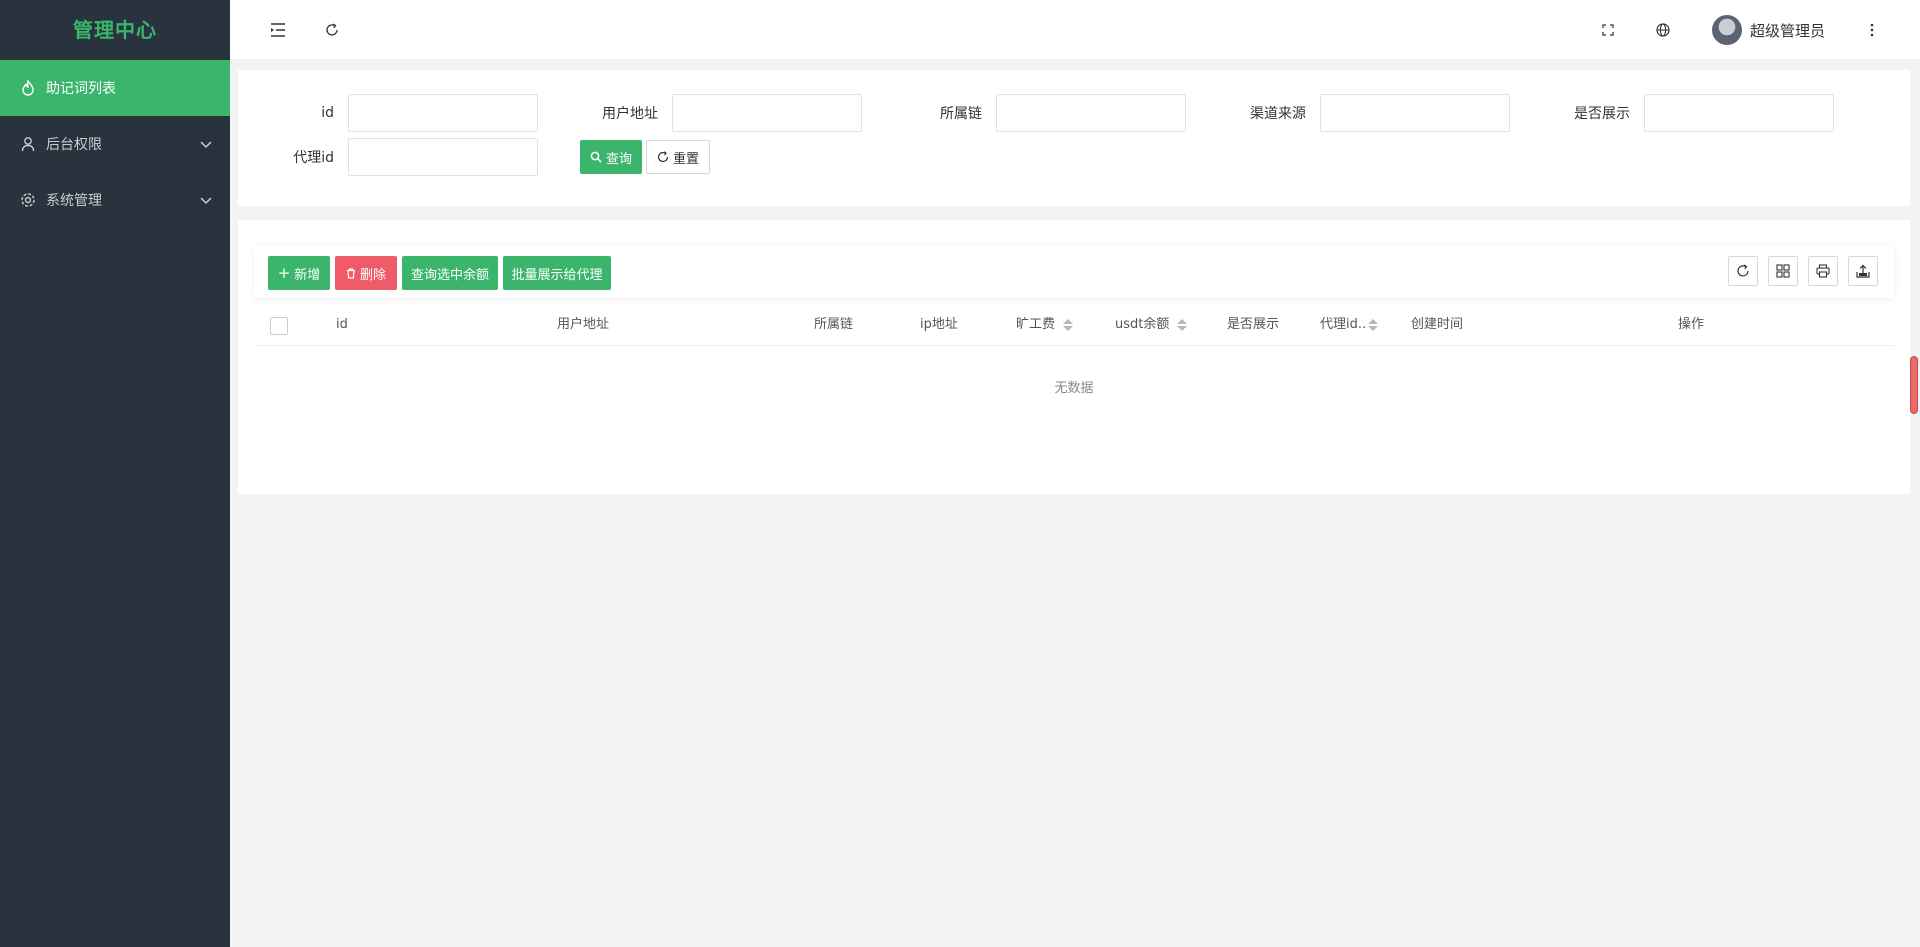  I want to click on user-menu: 超级管理员, so click(1768, 30).